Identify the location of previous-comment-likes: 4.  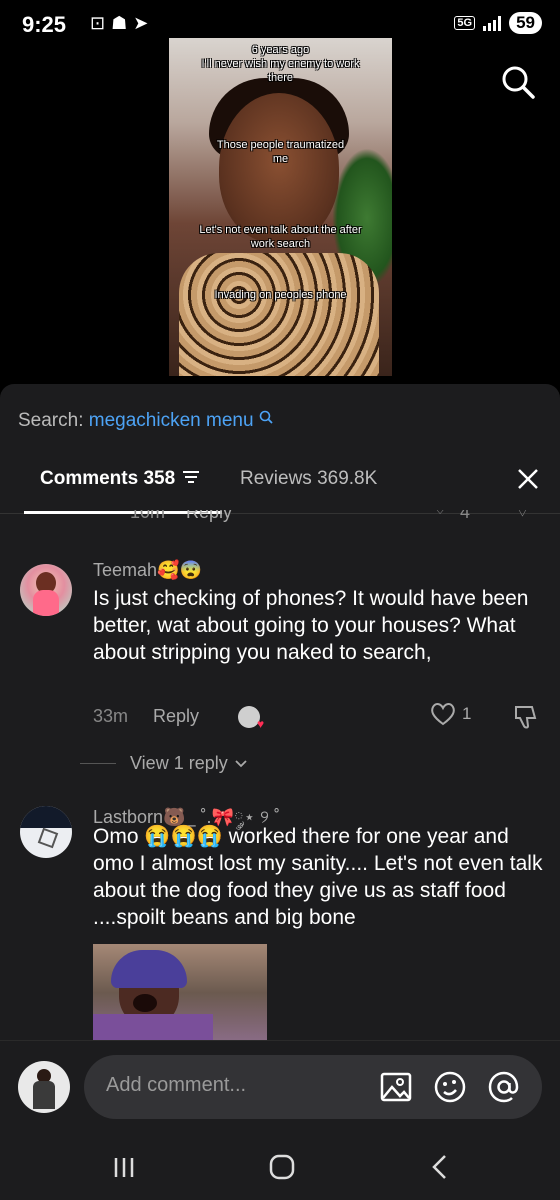
(465, 516).